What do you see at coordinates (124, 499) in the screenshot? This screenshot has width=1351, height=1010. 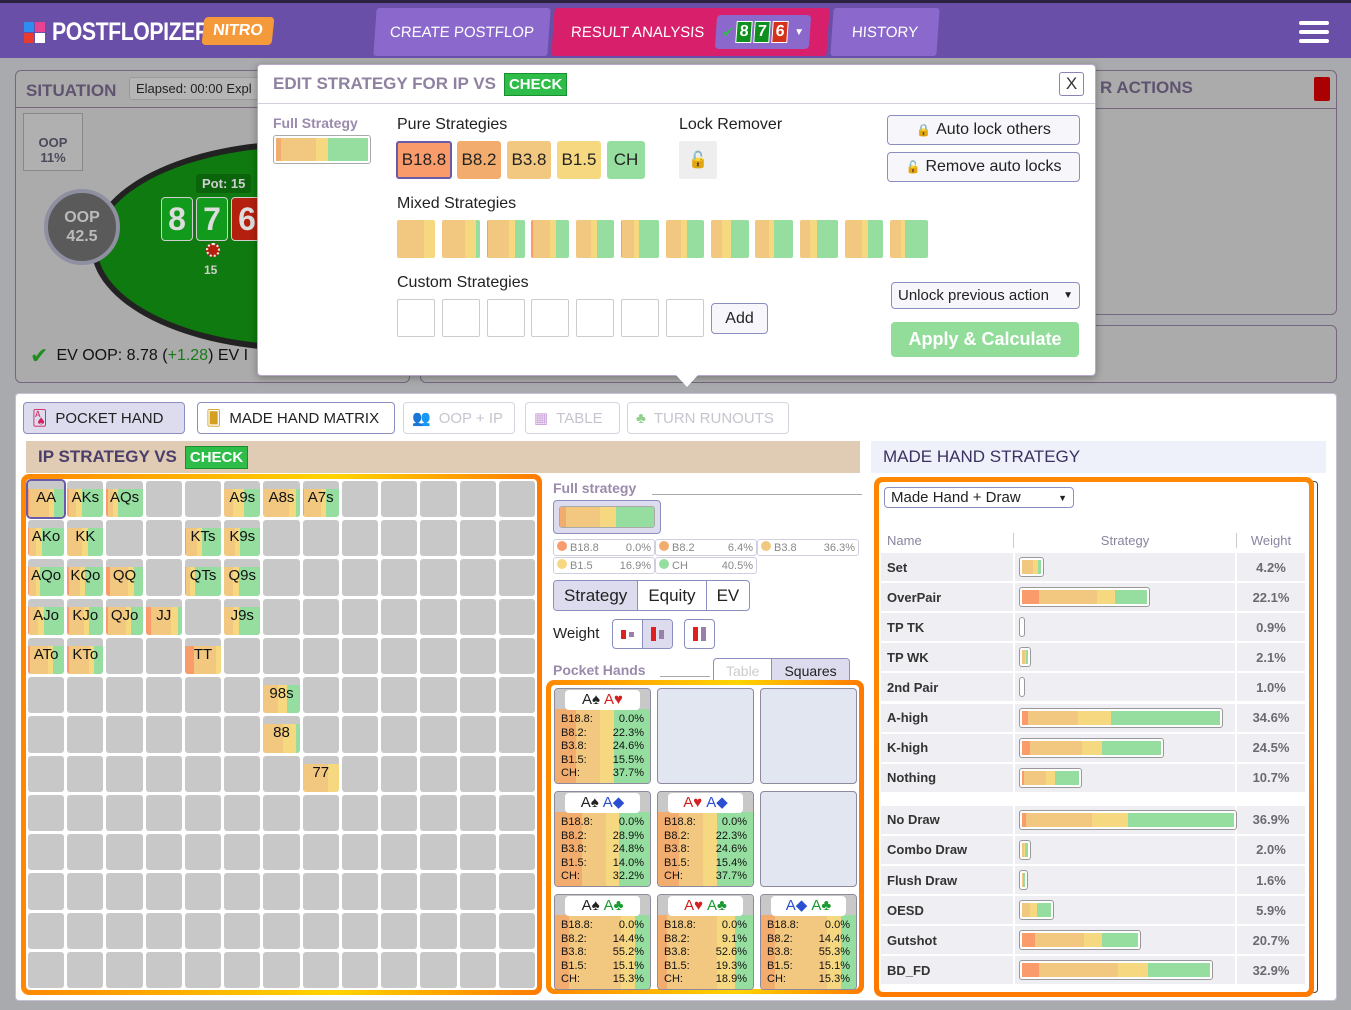 I see `hand-cell-aqs: AQs` at bounding box center [124, 499].